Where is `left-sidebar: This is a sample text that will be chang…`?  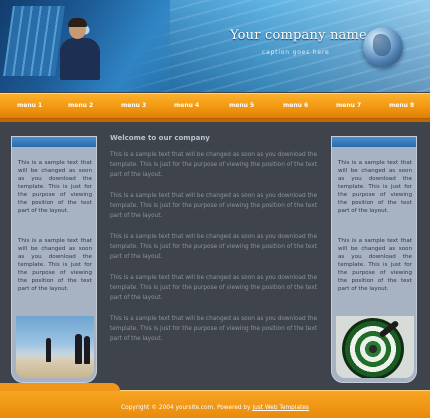
left-sidebar: This is a sample text that will be chang… is located at coordinates (54, 259).